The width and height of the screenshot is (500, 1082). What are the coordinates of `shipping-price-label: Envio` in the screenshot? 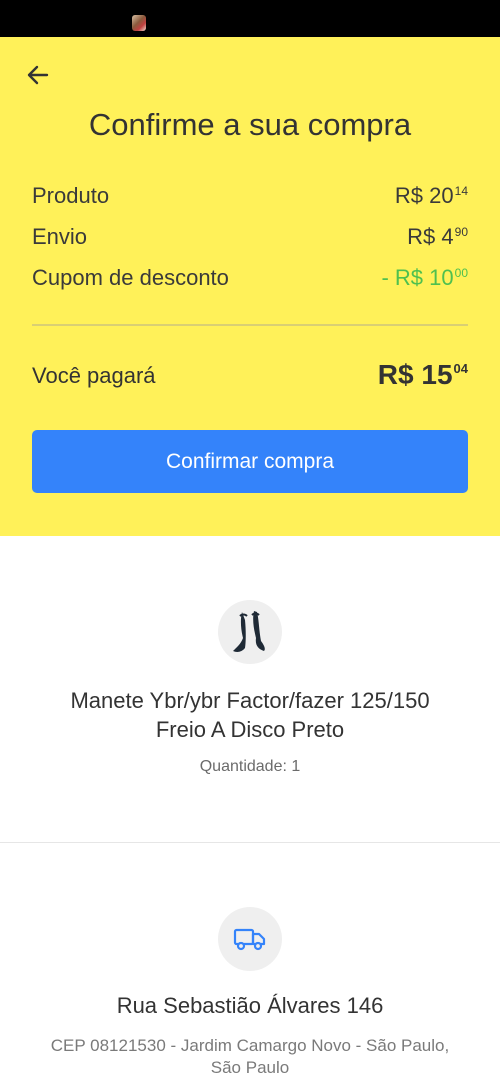 It's located at (60, 236).